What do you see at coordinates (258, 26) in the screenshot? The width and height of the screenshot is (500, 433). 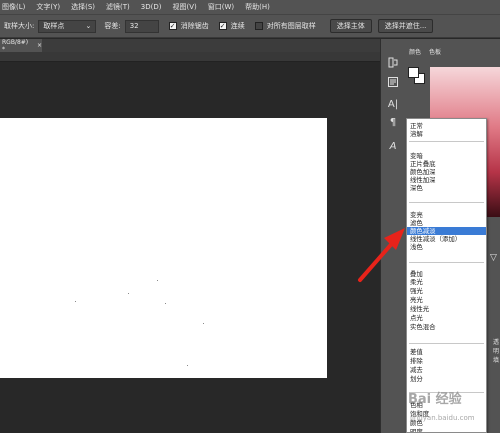 I see `all-layers-checkbox` at bounding box center [258, 26].